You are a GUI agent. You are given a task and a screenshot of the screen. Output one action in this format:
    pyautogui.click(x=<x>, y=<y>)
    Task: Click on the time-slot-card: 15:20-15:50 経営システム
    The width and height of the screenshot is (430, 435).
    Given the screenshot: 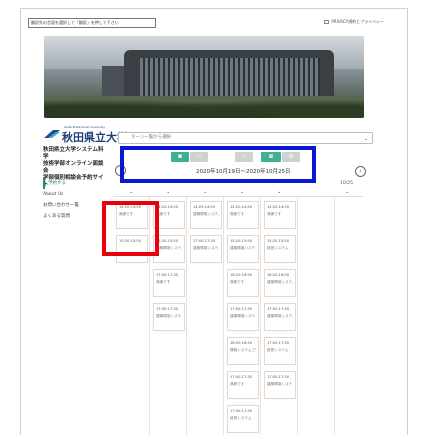 What is the action you would take?
    pyautogui.click(x=280, y=249)
    